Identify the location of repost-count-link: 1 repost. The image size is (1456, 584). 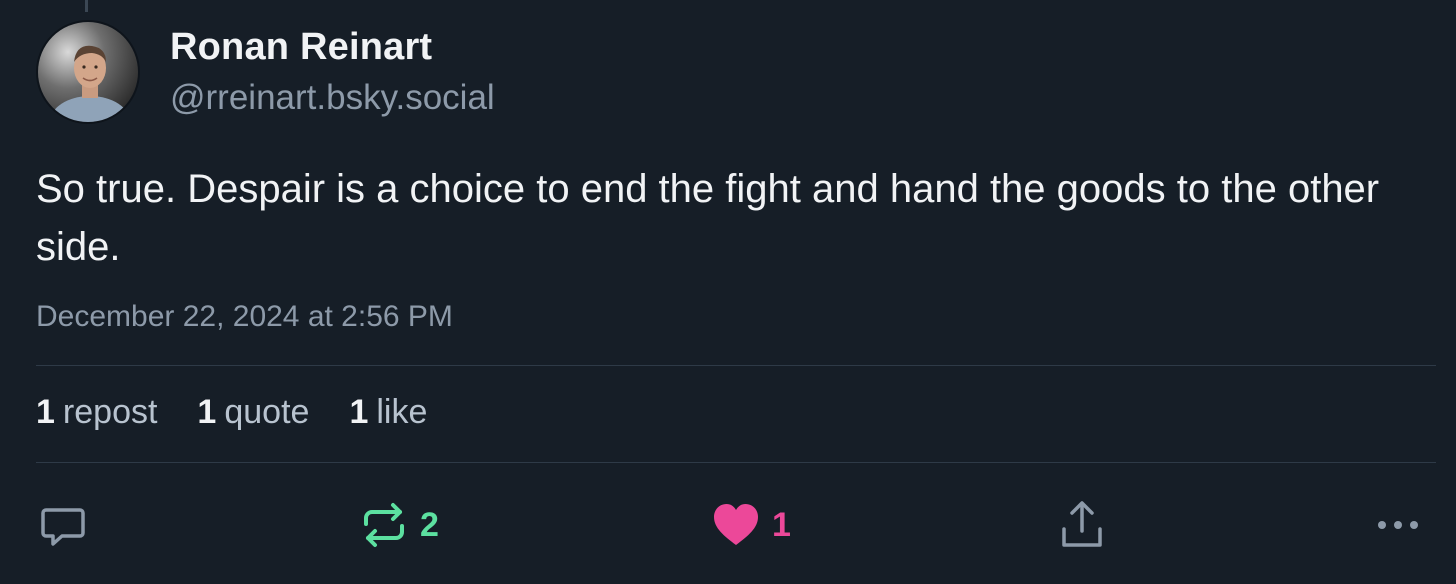
(96, 412).